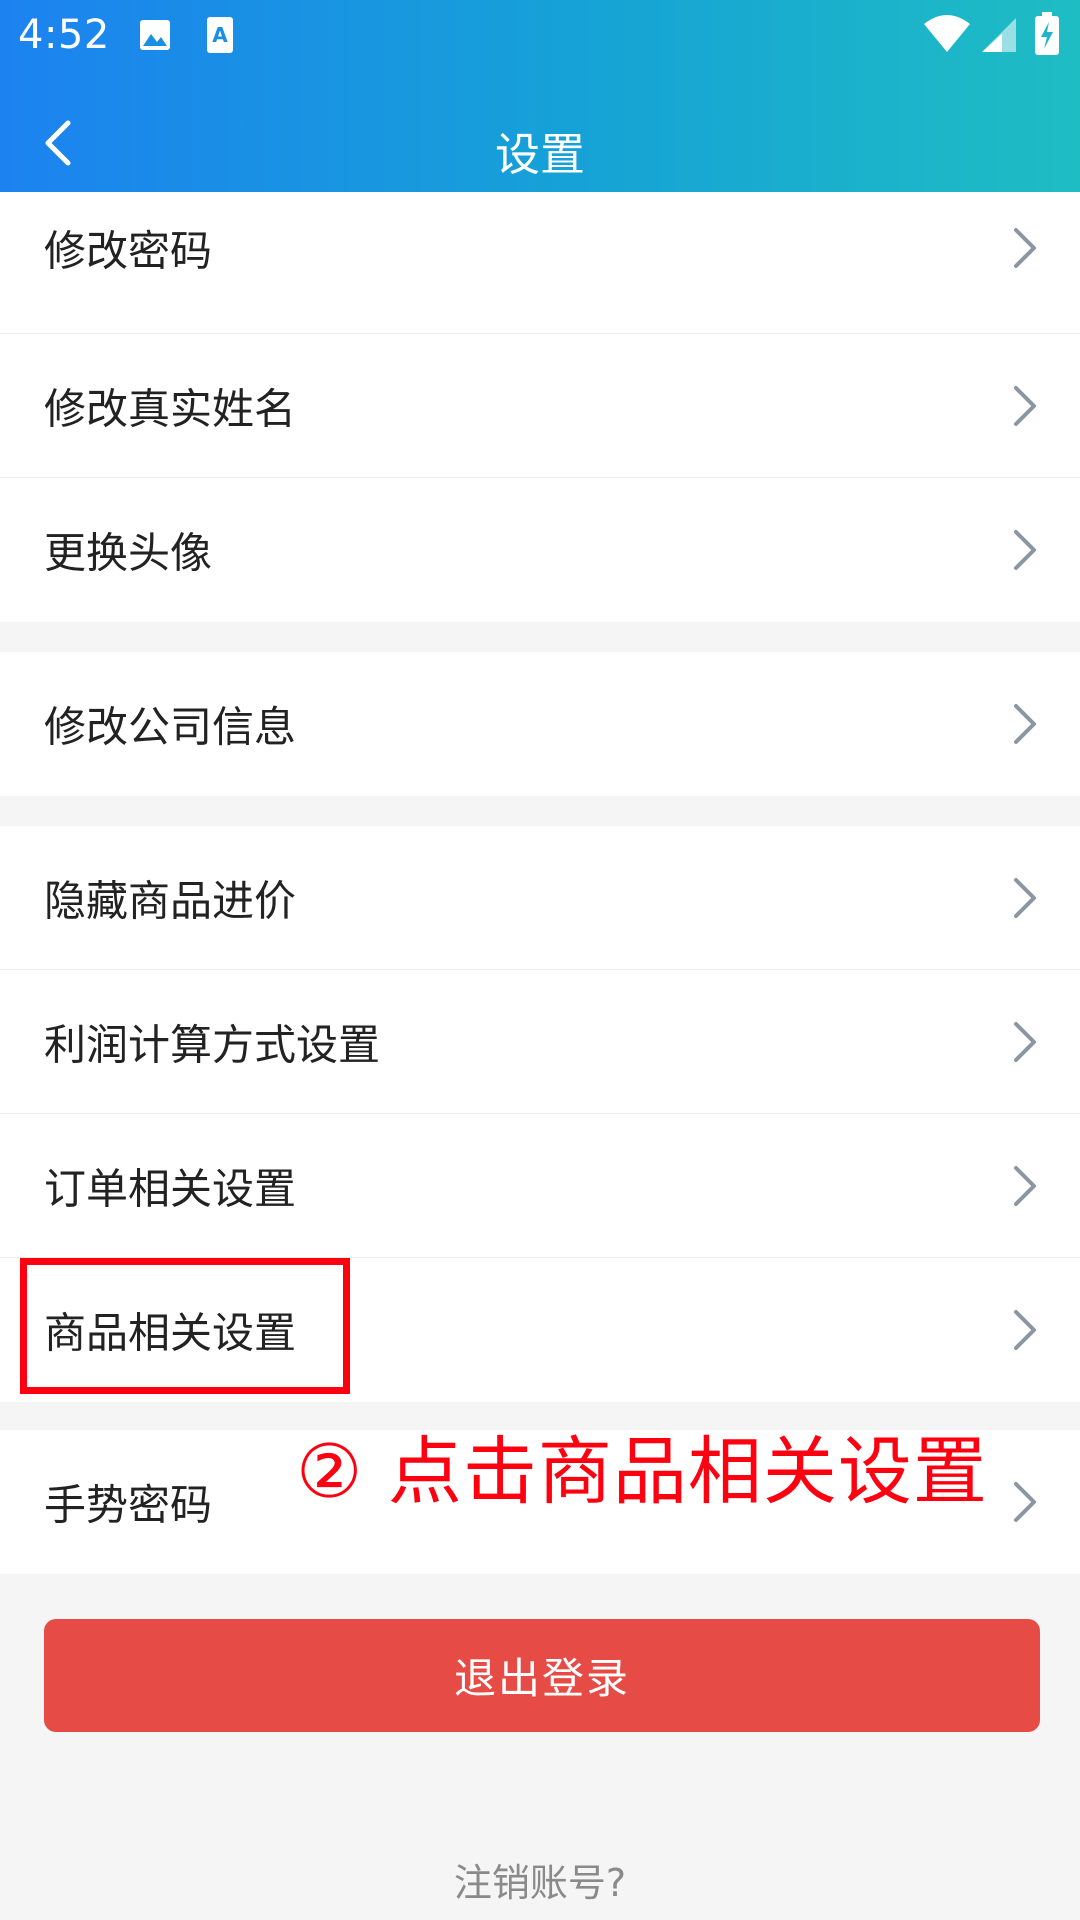 The width and height of the screenshot is (1080, 1920). Describe the element at coordinates (539, 154) in the screenshot. I see `page-title: 设置` at that location.